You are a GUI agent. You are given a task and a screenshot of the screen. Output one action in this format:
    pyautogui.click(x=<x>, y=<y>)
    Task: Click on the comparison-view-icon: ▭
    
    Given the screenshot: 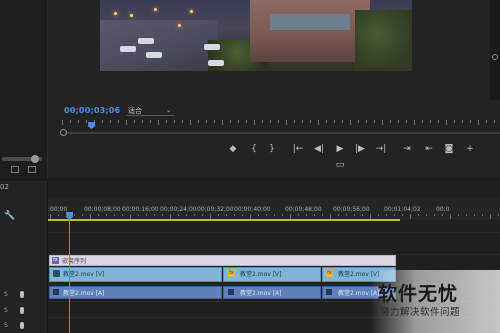 What is the action you would take?
    pyautogui.click(x=340, y=165)
    